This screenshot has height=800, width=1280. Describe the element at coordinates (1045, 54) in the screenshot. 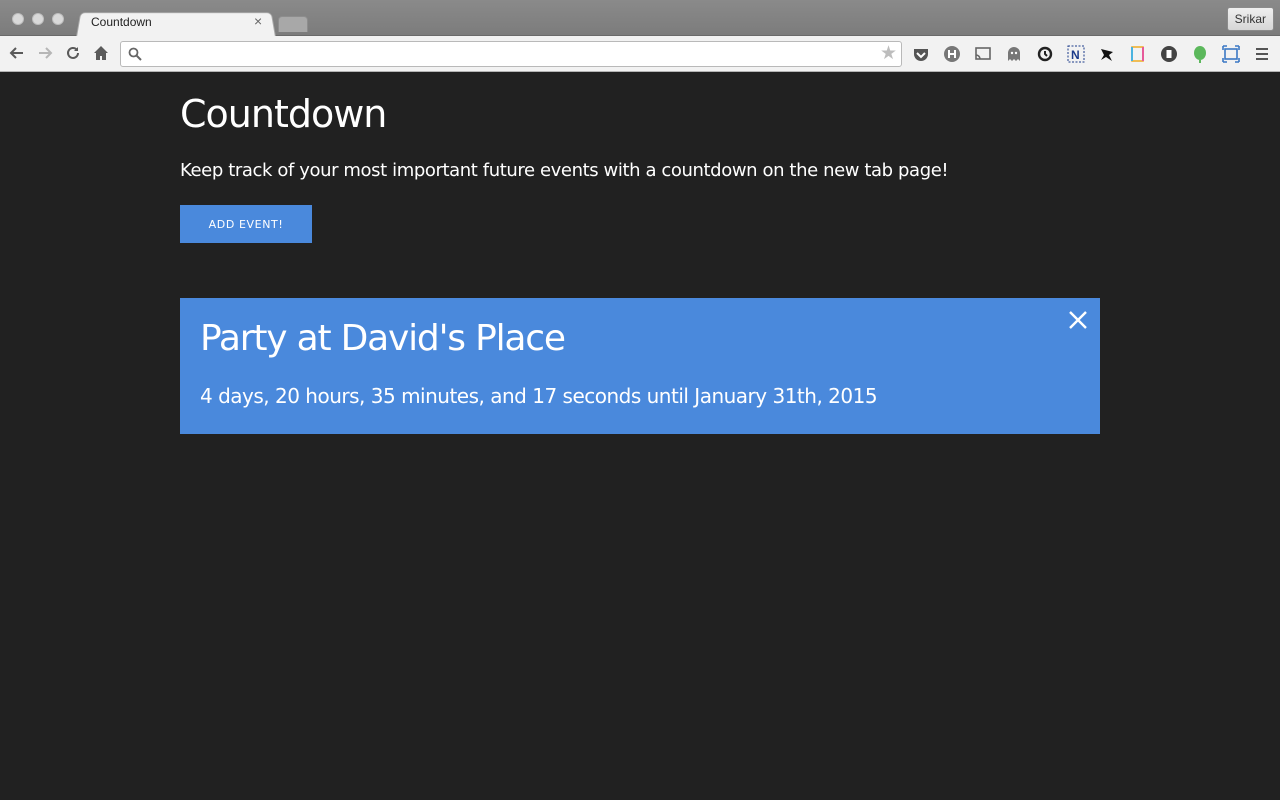

I see `sync-icon` at that location.